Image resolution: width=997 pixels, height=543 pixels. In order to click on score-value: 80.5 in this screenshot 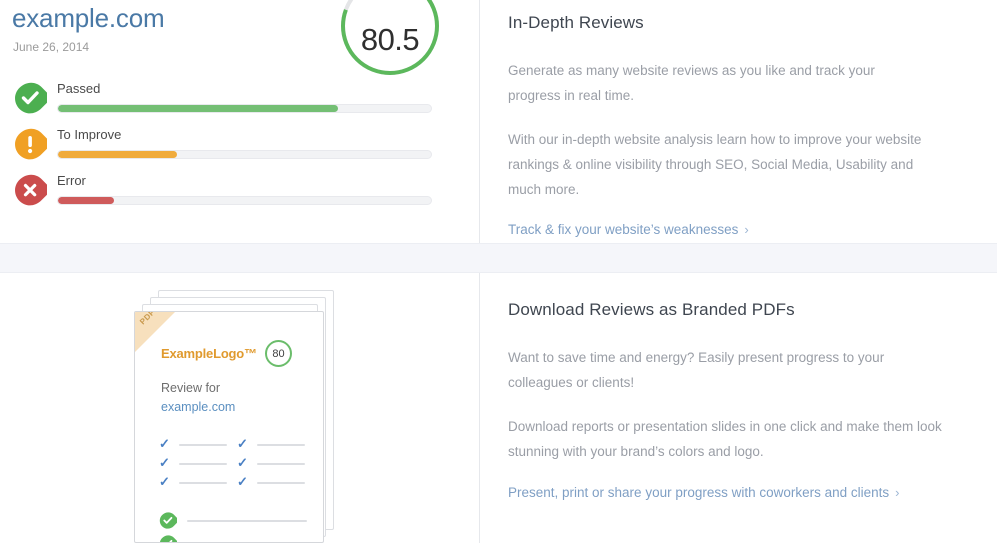, I will do `click(390, 39)`.